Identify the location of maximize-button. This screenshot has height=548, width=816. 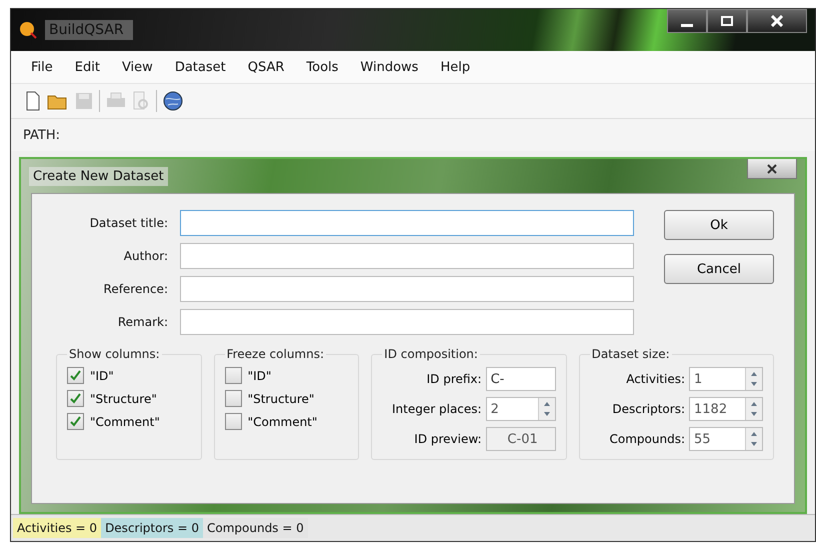
(727, 21).